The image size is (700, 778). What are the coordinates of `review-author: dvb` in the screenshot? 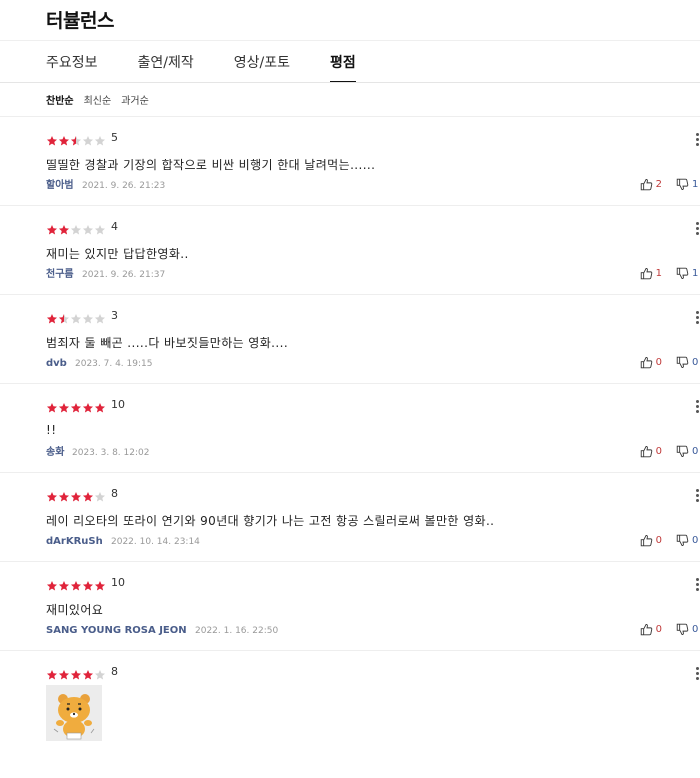 It's located at (56, 363).